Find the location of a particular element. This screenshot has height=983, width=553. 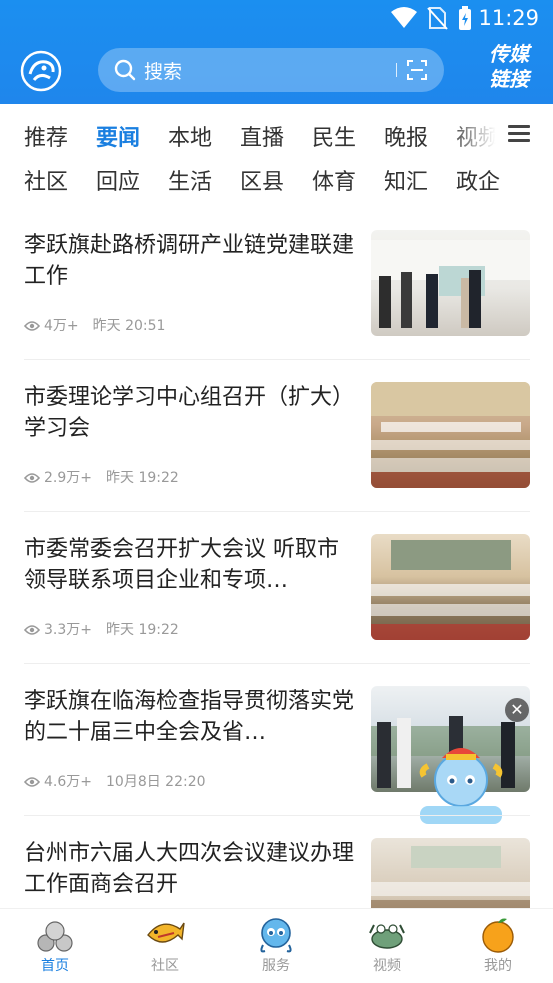

service-icon is located at coordinates (276, 935).